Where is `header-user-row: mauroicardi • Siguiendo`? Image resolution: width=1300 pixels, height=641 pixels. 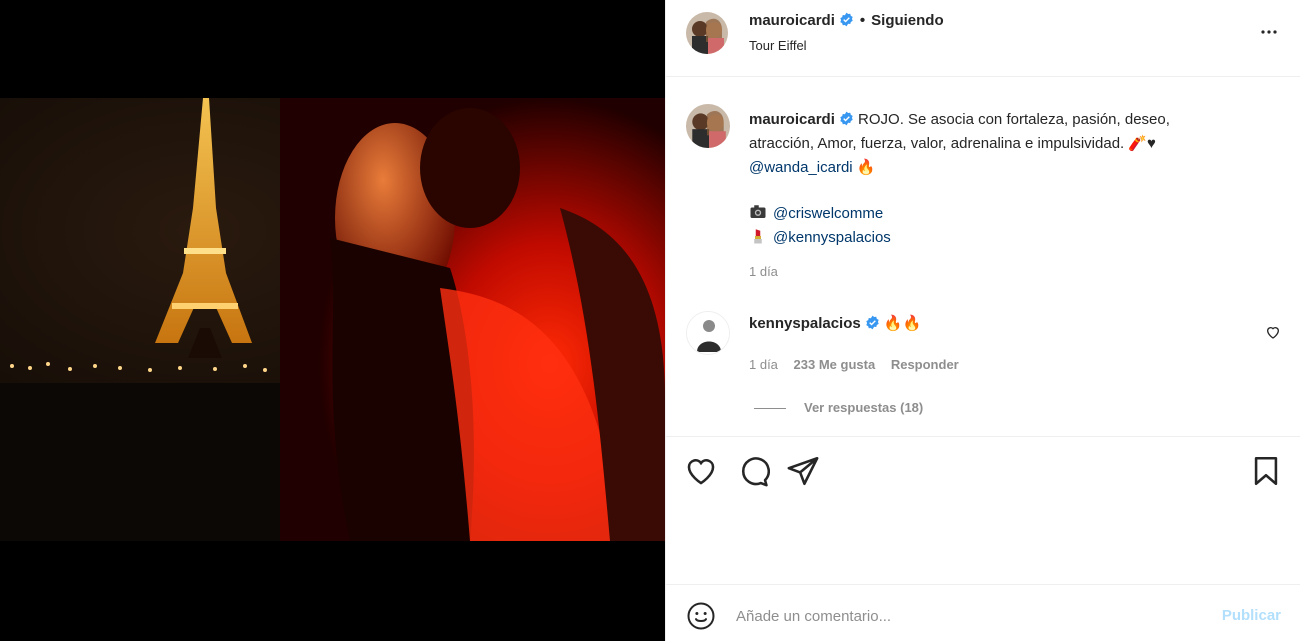
header-user-row: mauroicardi • Siguiendo is located at coordinates (846, 20).